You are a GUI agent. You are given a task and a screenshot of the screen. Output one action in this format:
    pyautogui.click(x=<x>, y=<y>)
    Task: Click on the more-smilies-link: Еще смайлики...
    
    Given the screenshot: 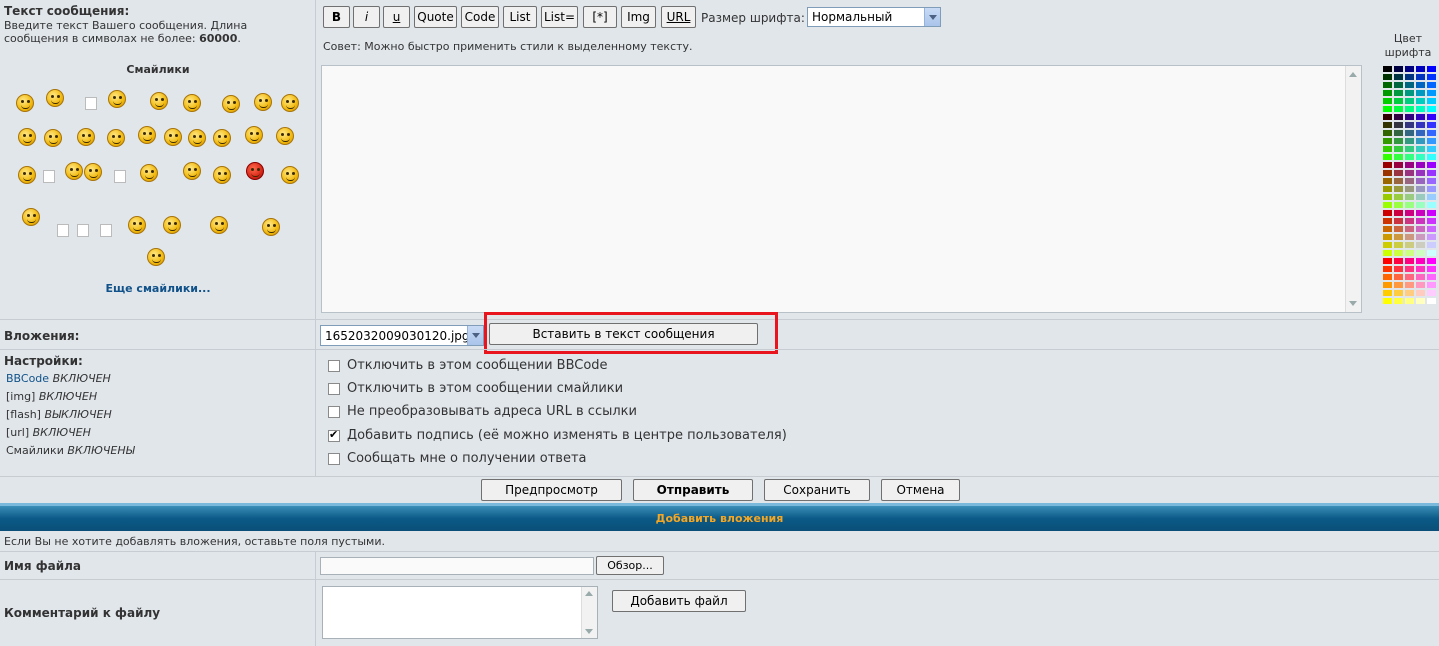 What is the action you would take?
    pyautogui.click(x=158, y=288)
    